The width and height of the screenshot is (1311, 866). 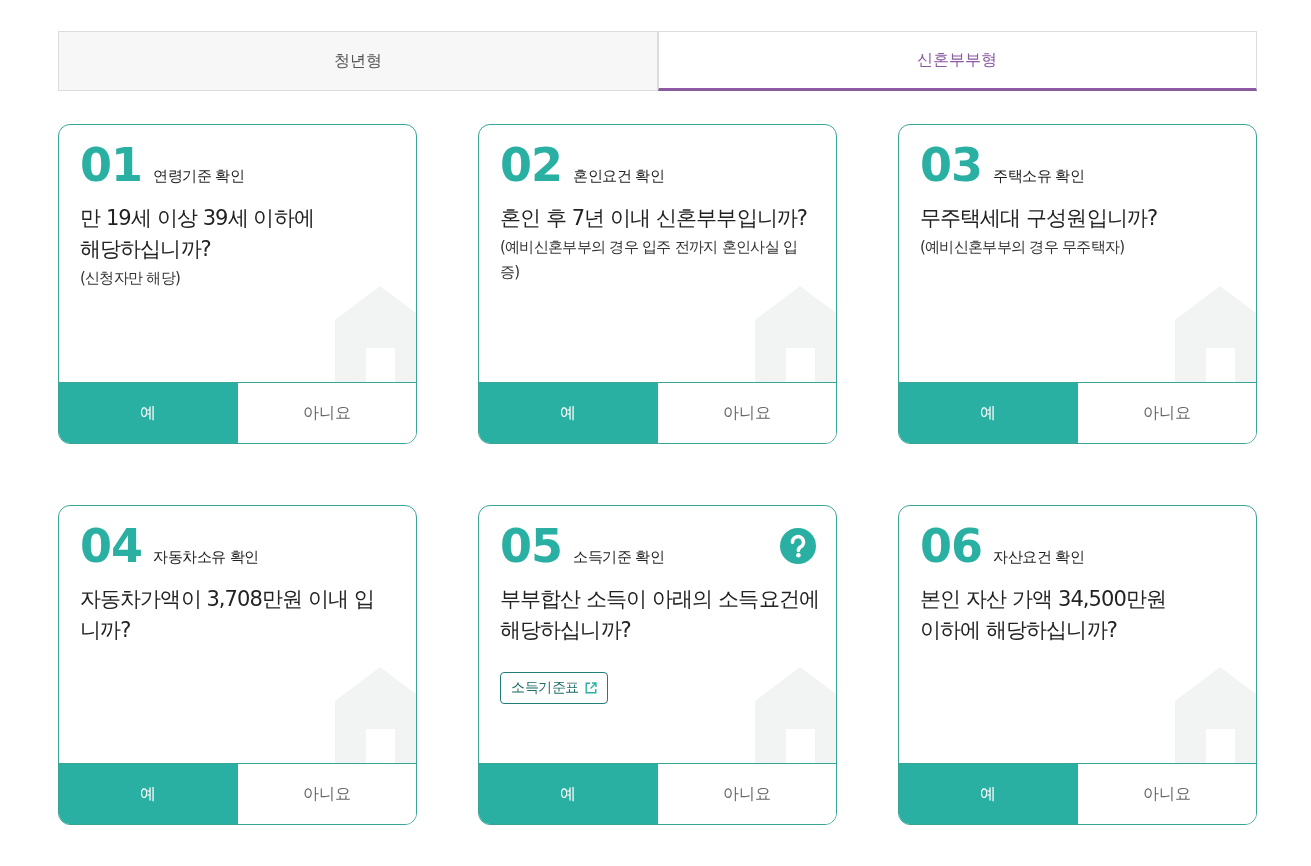 What do you see at coordinates (1039, 557) in the screenshot?
I see `step-title: 자산요건 확인` at bounding box center [1039, 557].